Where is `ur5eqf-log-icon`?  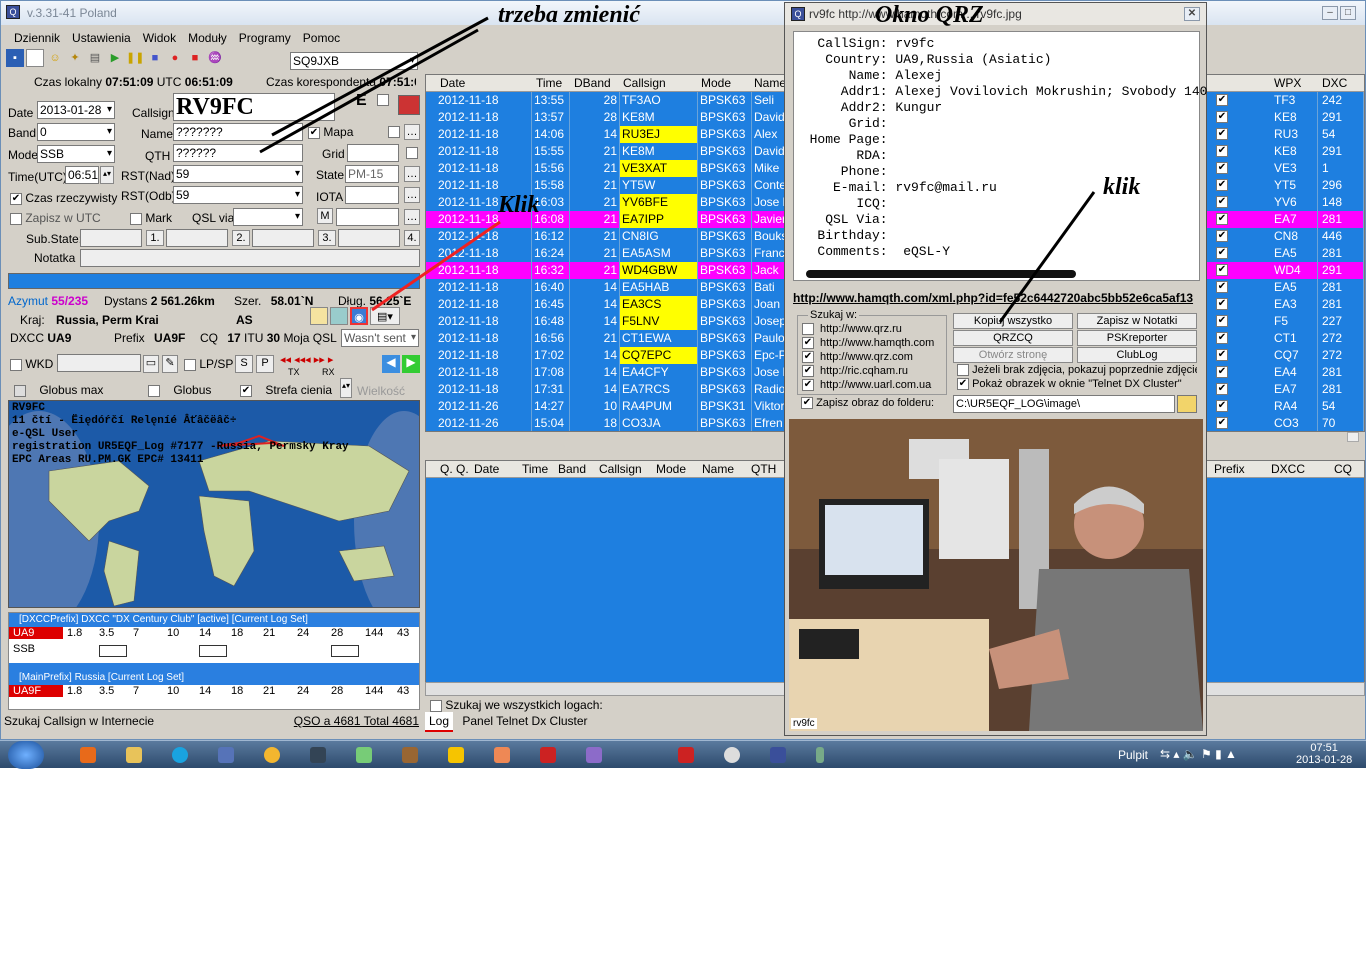
ur5eqf-log-icon is located at coordinates (778, 755).